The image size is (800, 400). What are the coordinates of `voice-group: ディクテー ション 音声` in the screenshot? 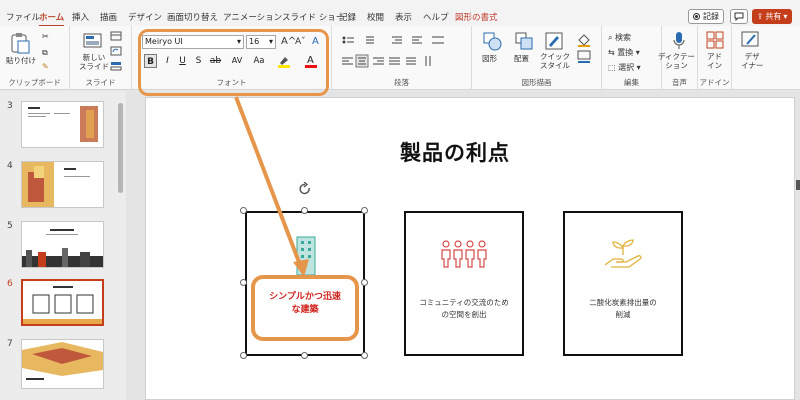 It's located at (678, 58).